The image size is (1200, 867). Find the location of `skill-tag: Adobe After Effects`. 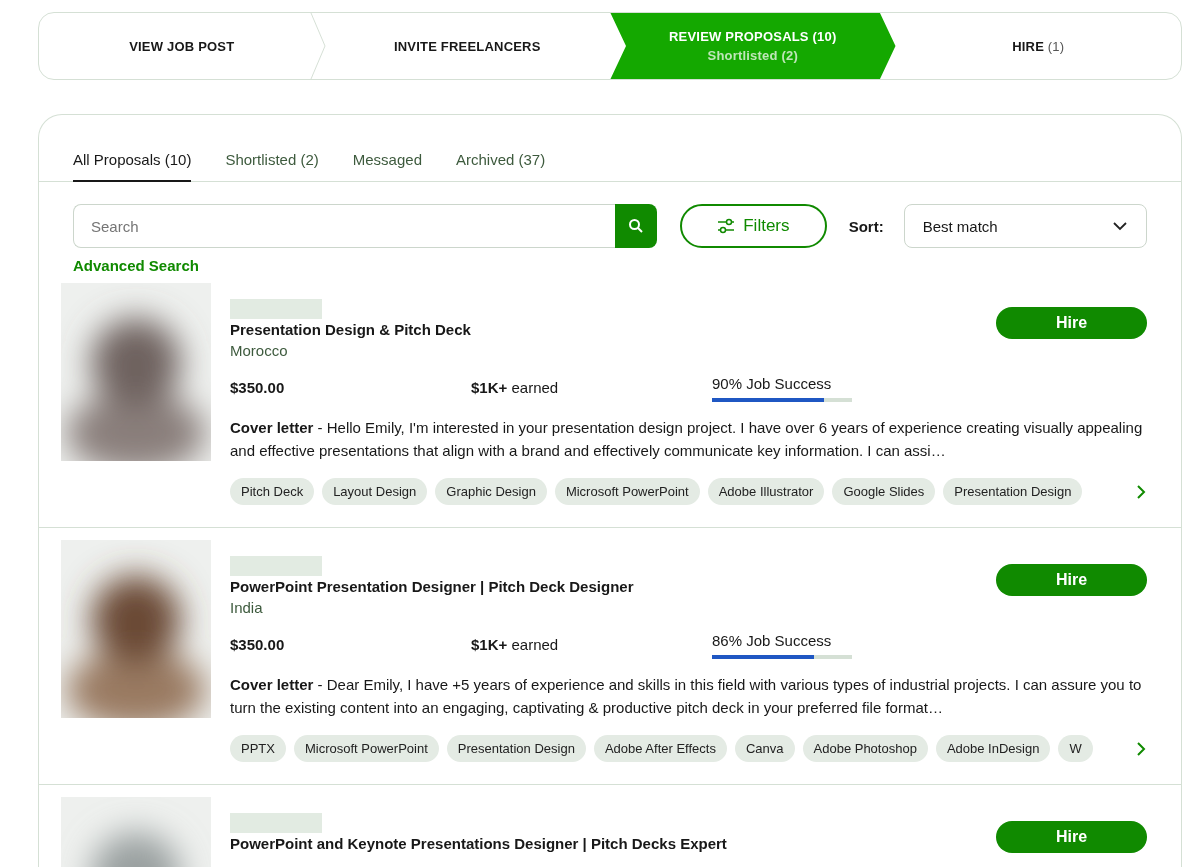

skill-tag: Adobe After Effects is located at coordinates (660, 748).